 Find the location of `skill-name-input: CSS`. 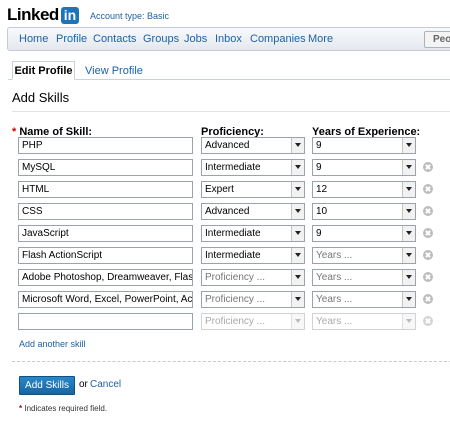

skill-name-input: CSS is located at coordinates (105, 211).